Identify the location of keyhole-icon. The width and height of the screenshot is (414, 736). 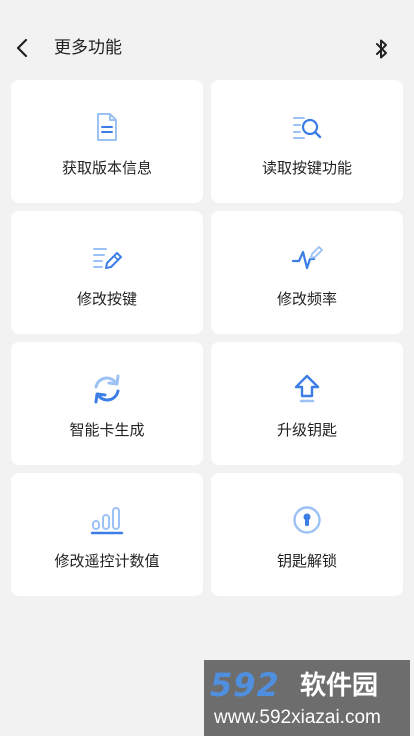
(307, 520).